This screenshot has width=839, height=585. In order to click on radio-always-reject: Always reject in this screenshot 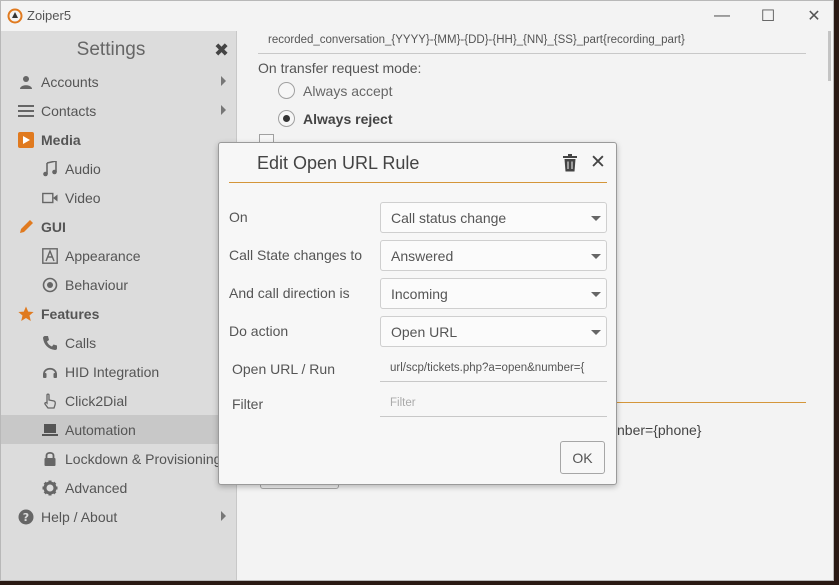, I will do `click(335, 118)`.